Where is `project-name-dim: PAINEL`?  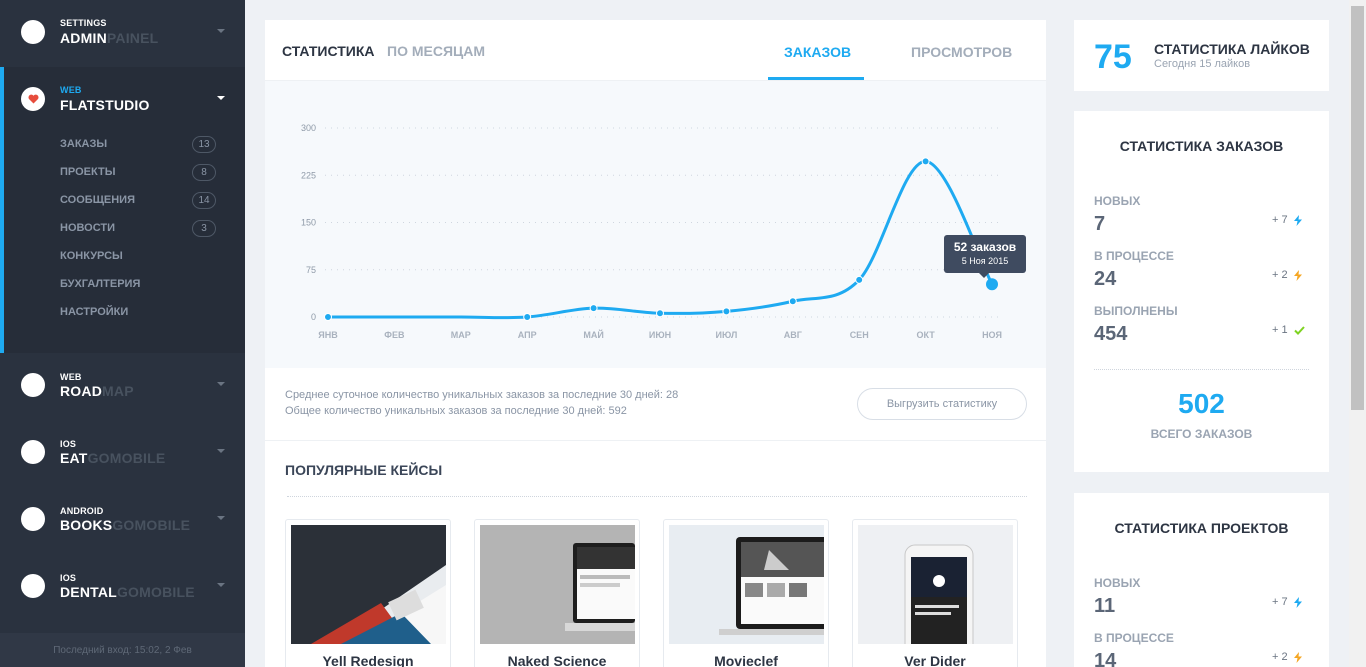 project-name-dim: PAINEL is located at coordinates (132, 38).